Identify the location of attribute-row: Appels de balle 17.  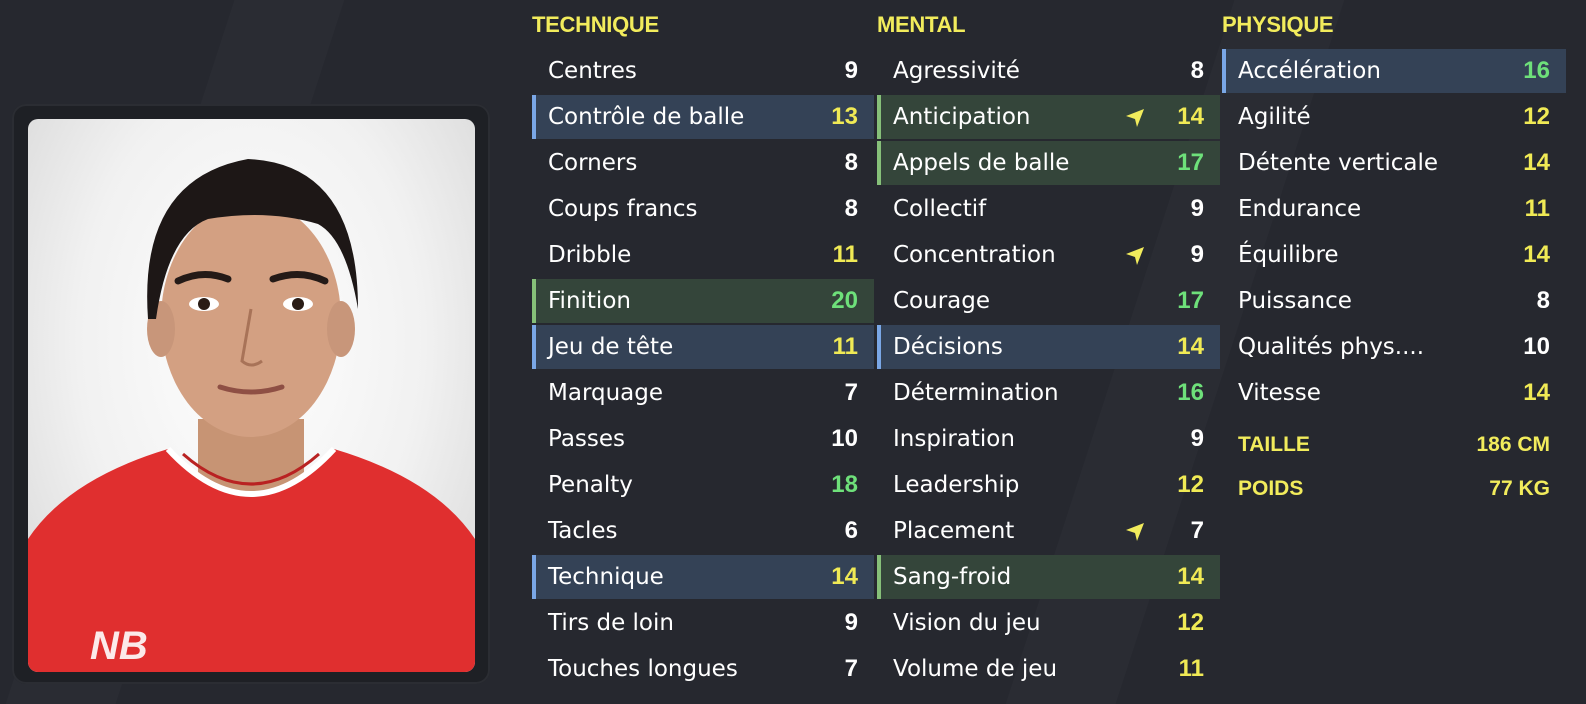
(1048, 163).